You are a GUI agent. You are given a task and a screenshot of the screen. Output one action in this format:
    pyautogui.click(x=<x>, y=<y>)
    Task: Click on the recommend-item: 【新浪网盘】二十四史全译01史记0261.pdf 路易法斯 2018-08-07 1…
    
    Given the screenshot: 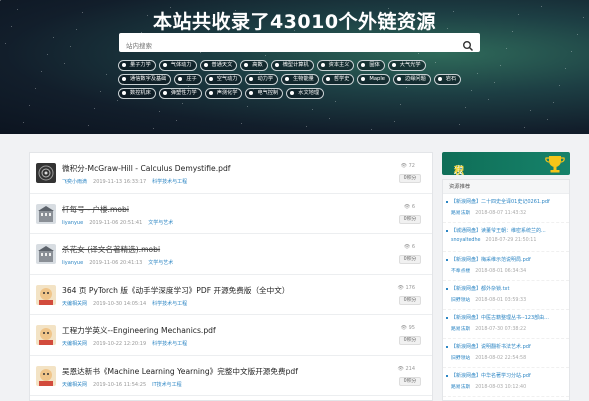 What is the action you would take?
    pyautogui.click(x=506, y=208)
    